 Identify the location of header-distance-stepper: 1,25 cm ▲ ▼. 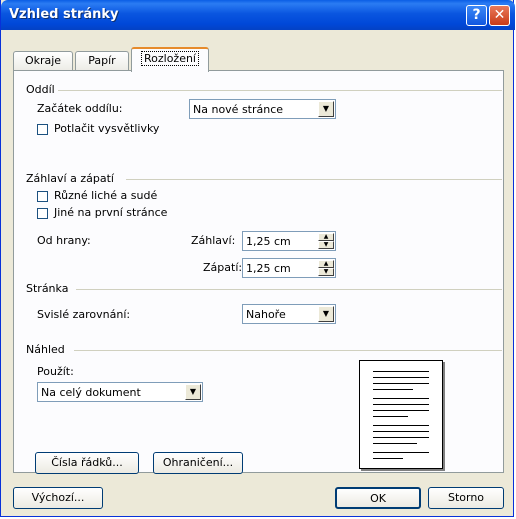
(289, 241).